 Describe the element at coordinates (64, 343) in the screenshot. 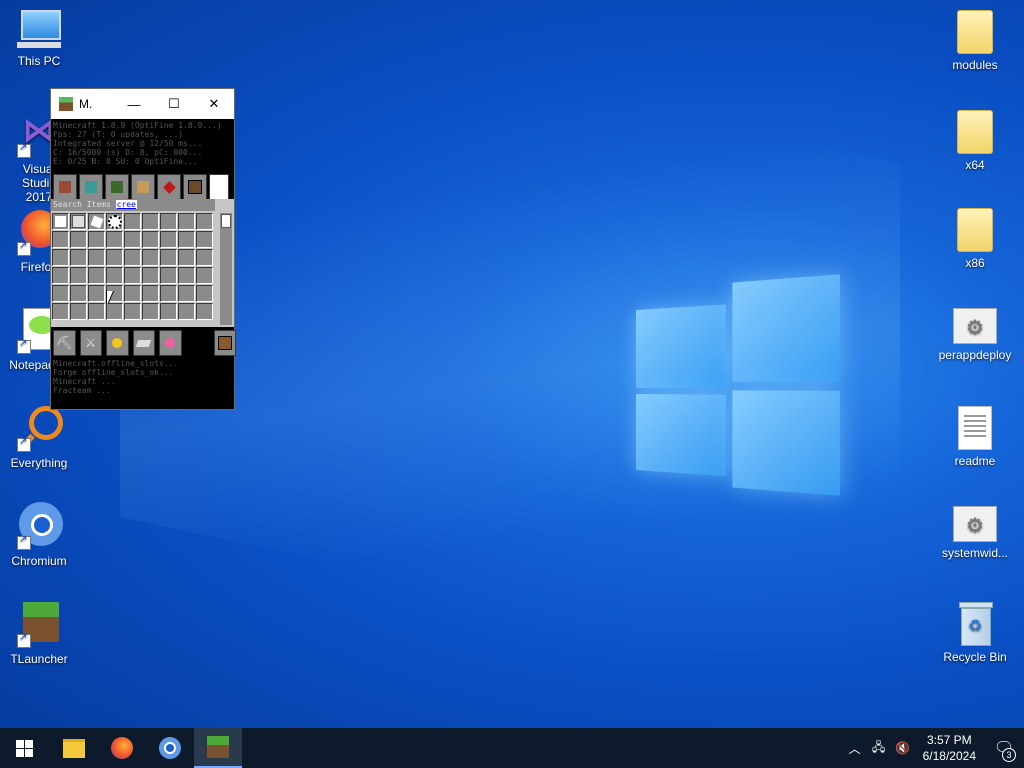

I see `tab-tools: ⛏` at that location.